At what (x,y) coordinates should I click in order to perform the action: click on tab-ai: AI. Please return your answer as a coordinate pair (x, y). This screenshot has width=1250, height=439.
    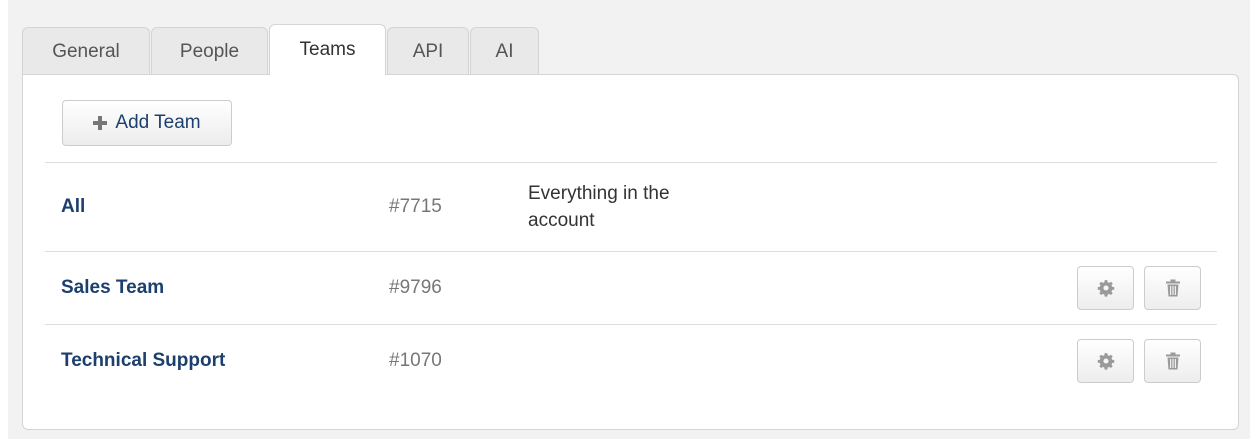
    Looking at the image, I should click on (504, 51).